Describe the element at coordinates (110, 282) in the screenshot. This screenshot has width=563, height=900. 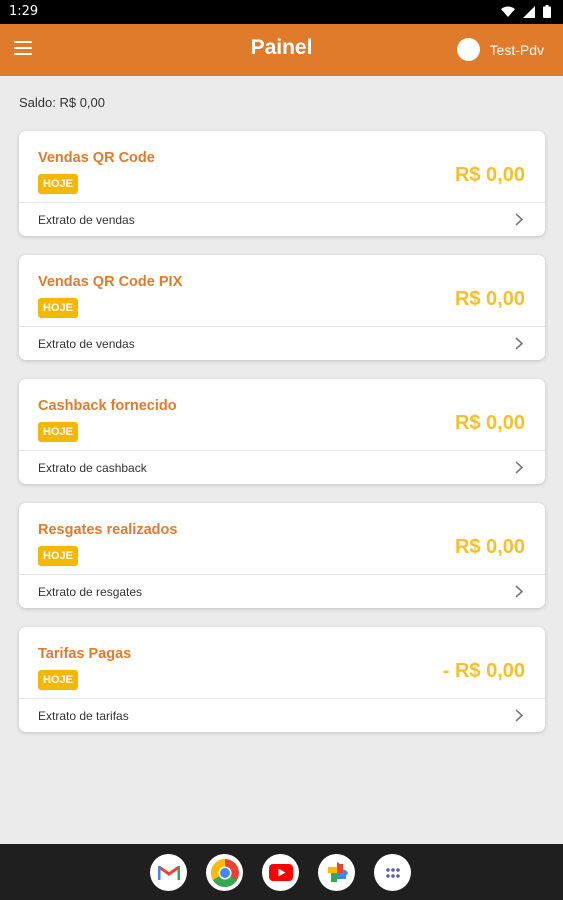
I see `card-title: Vendas QR Code PIX` at that location.